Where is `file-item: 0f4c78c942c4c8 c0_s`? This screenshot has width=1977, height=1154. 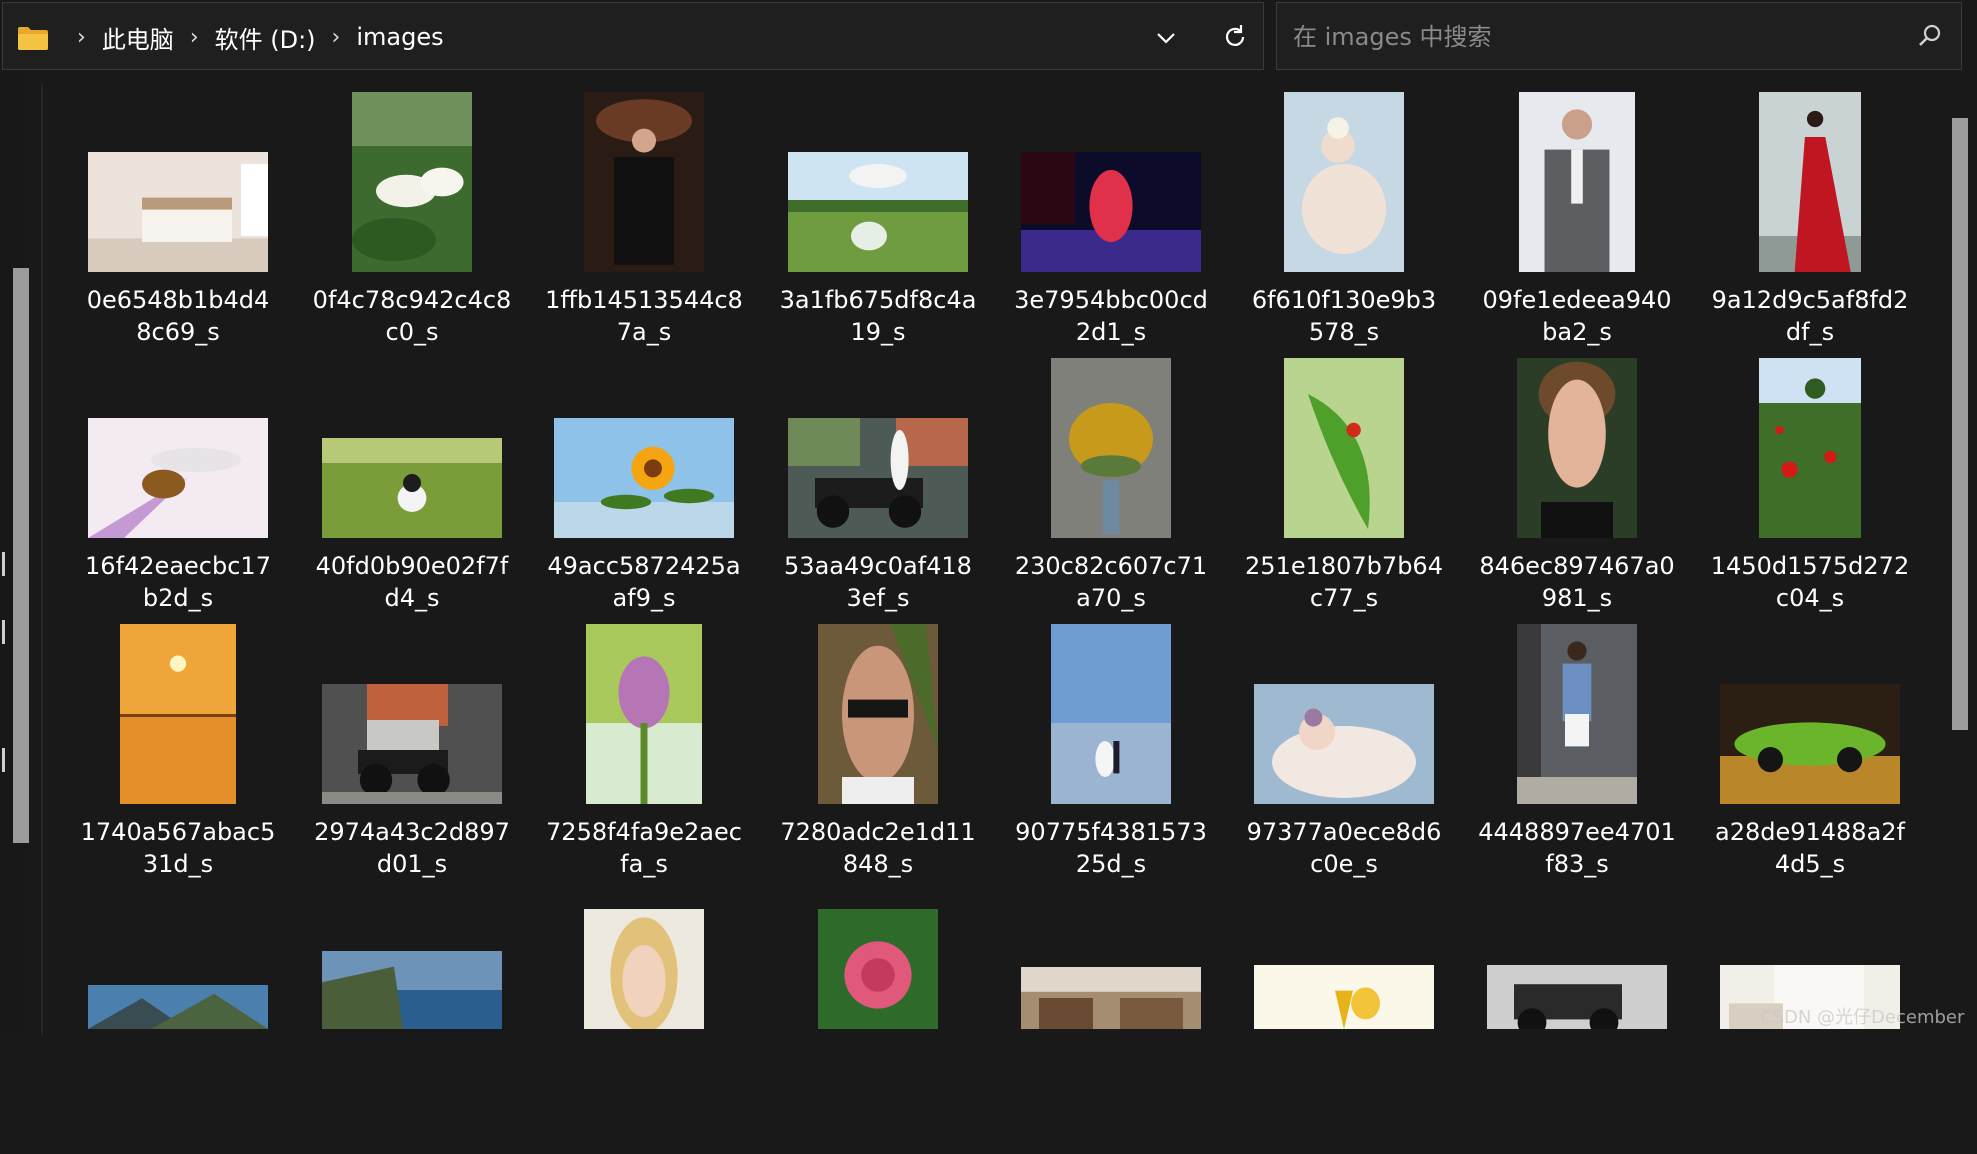 file-item: 0f4c78c942c4c8 c0_s is located at coordinates (412, 223).